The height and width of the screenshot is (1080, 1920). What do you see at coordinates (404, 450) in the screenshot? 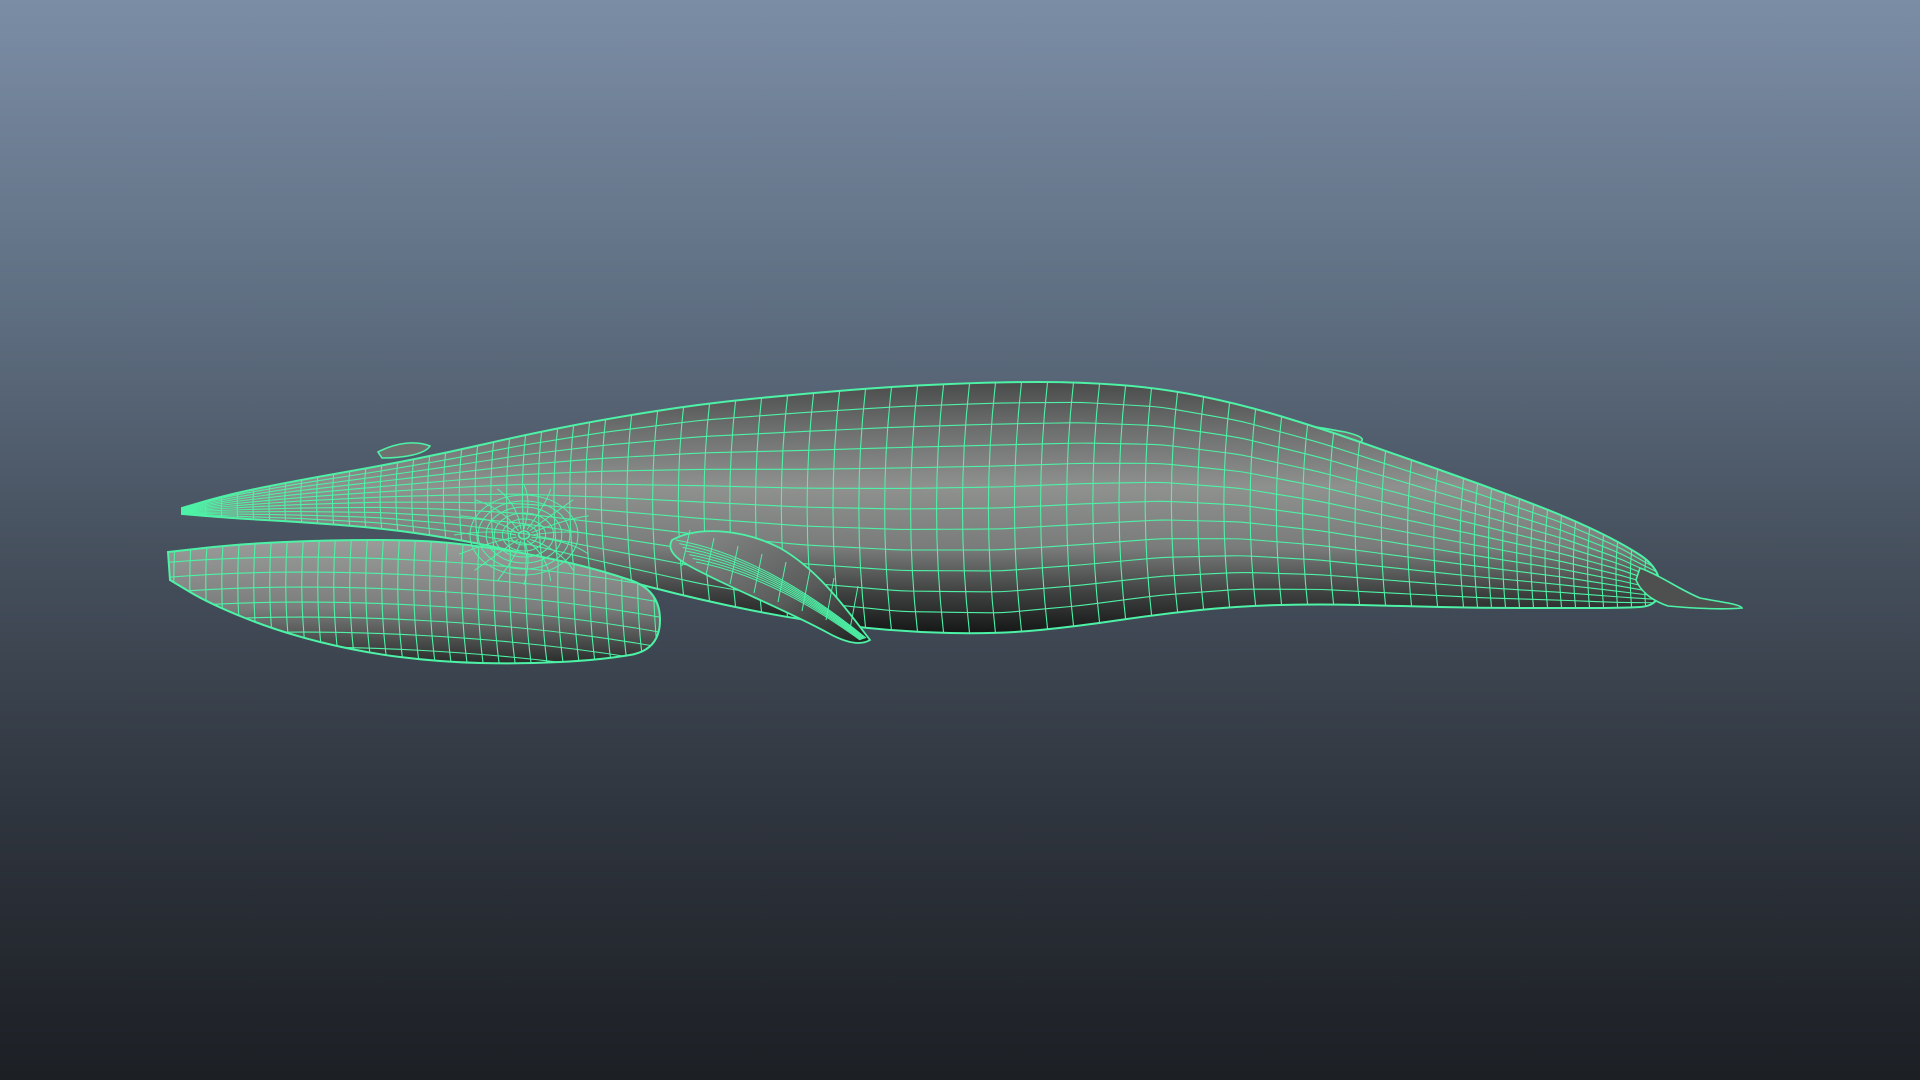
I see `rostrum-ridge` at bounding box center [404, 450].